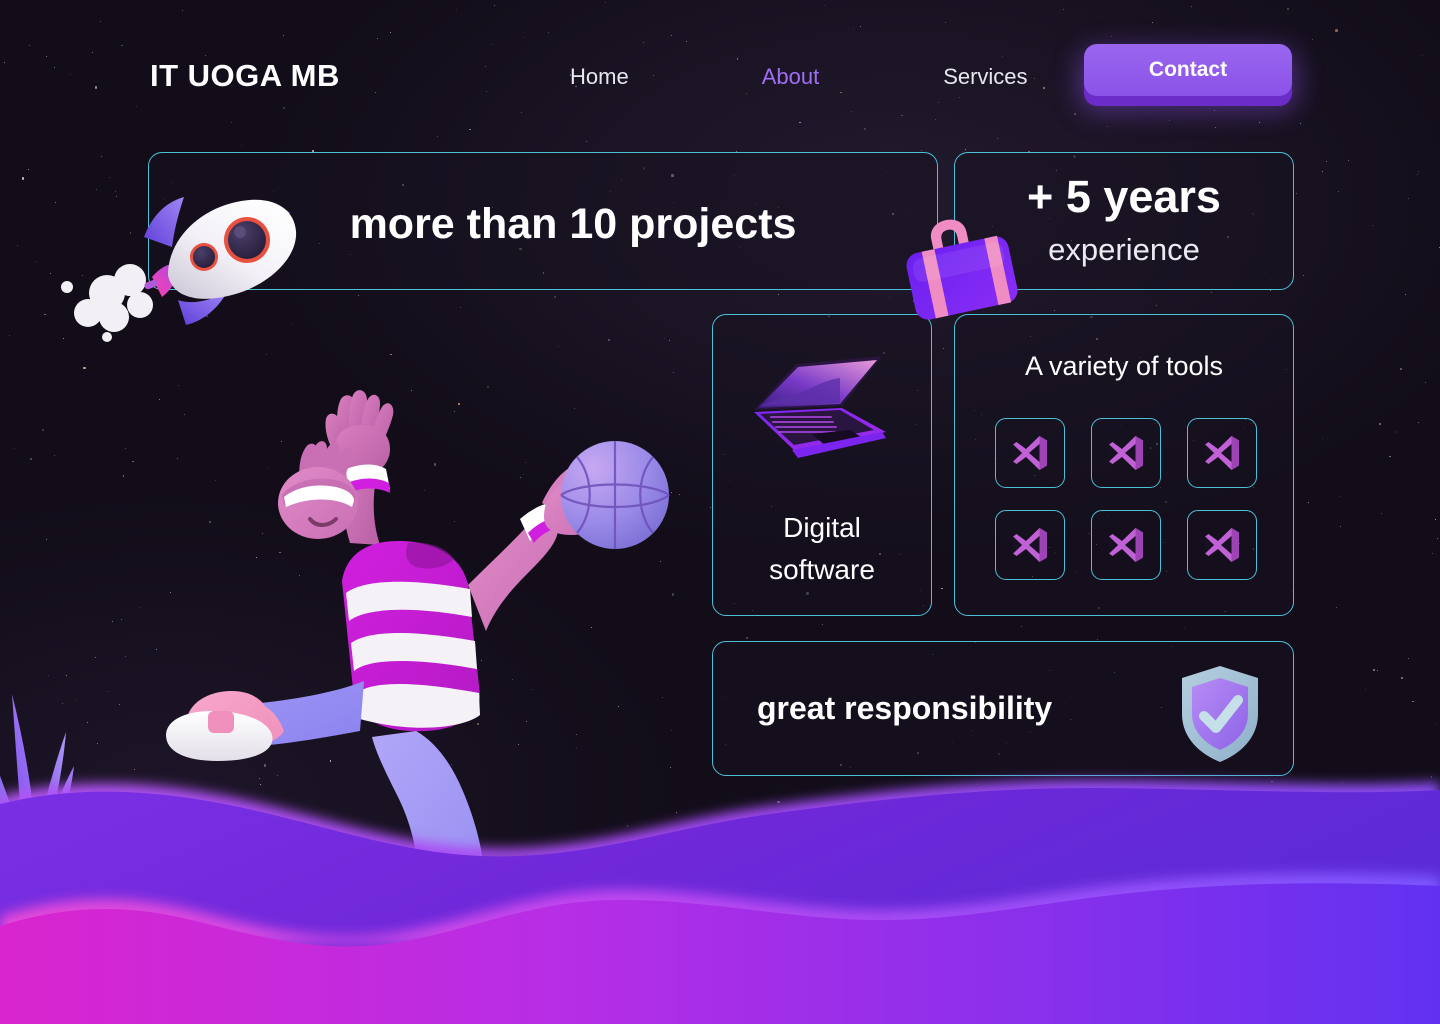 The image size is (1440, 1024). I want to click on card-years-subline: experience, so click(1124, 249).